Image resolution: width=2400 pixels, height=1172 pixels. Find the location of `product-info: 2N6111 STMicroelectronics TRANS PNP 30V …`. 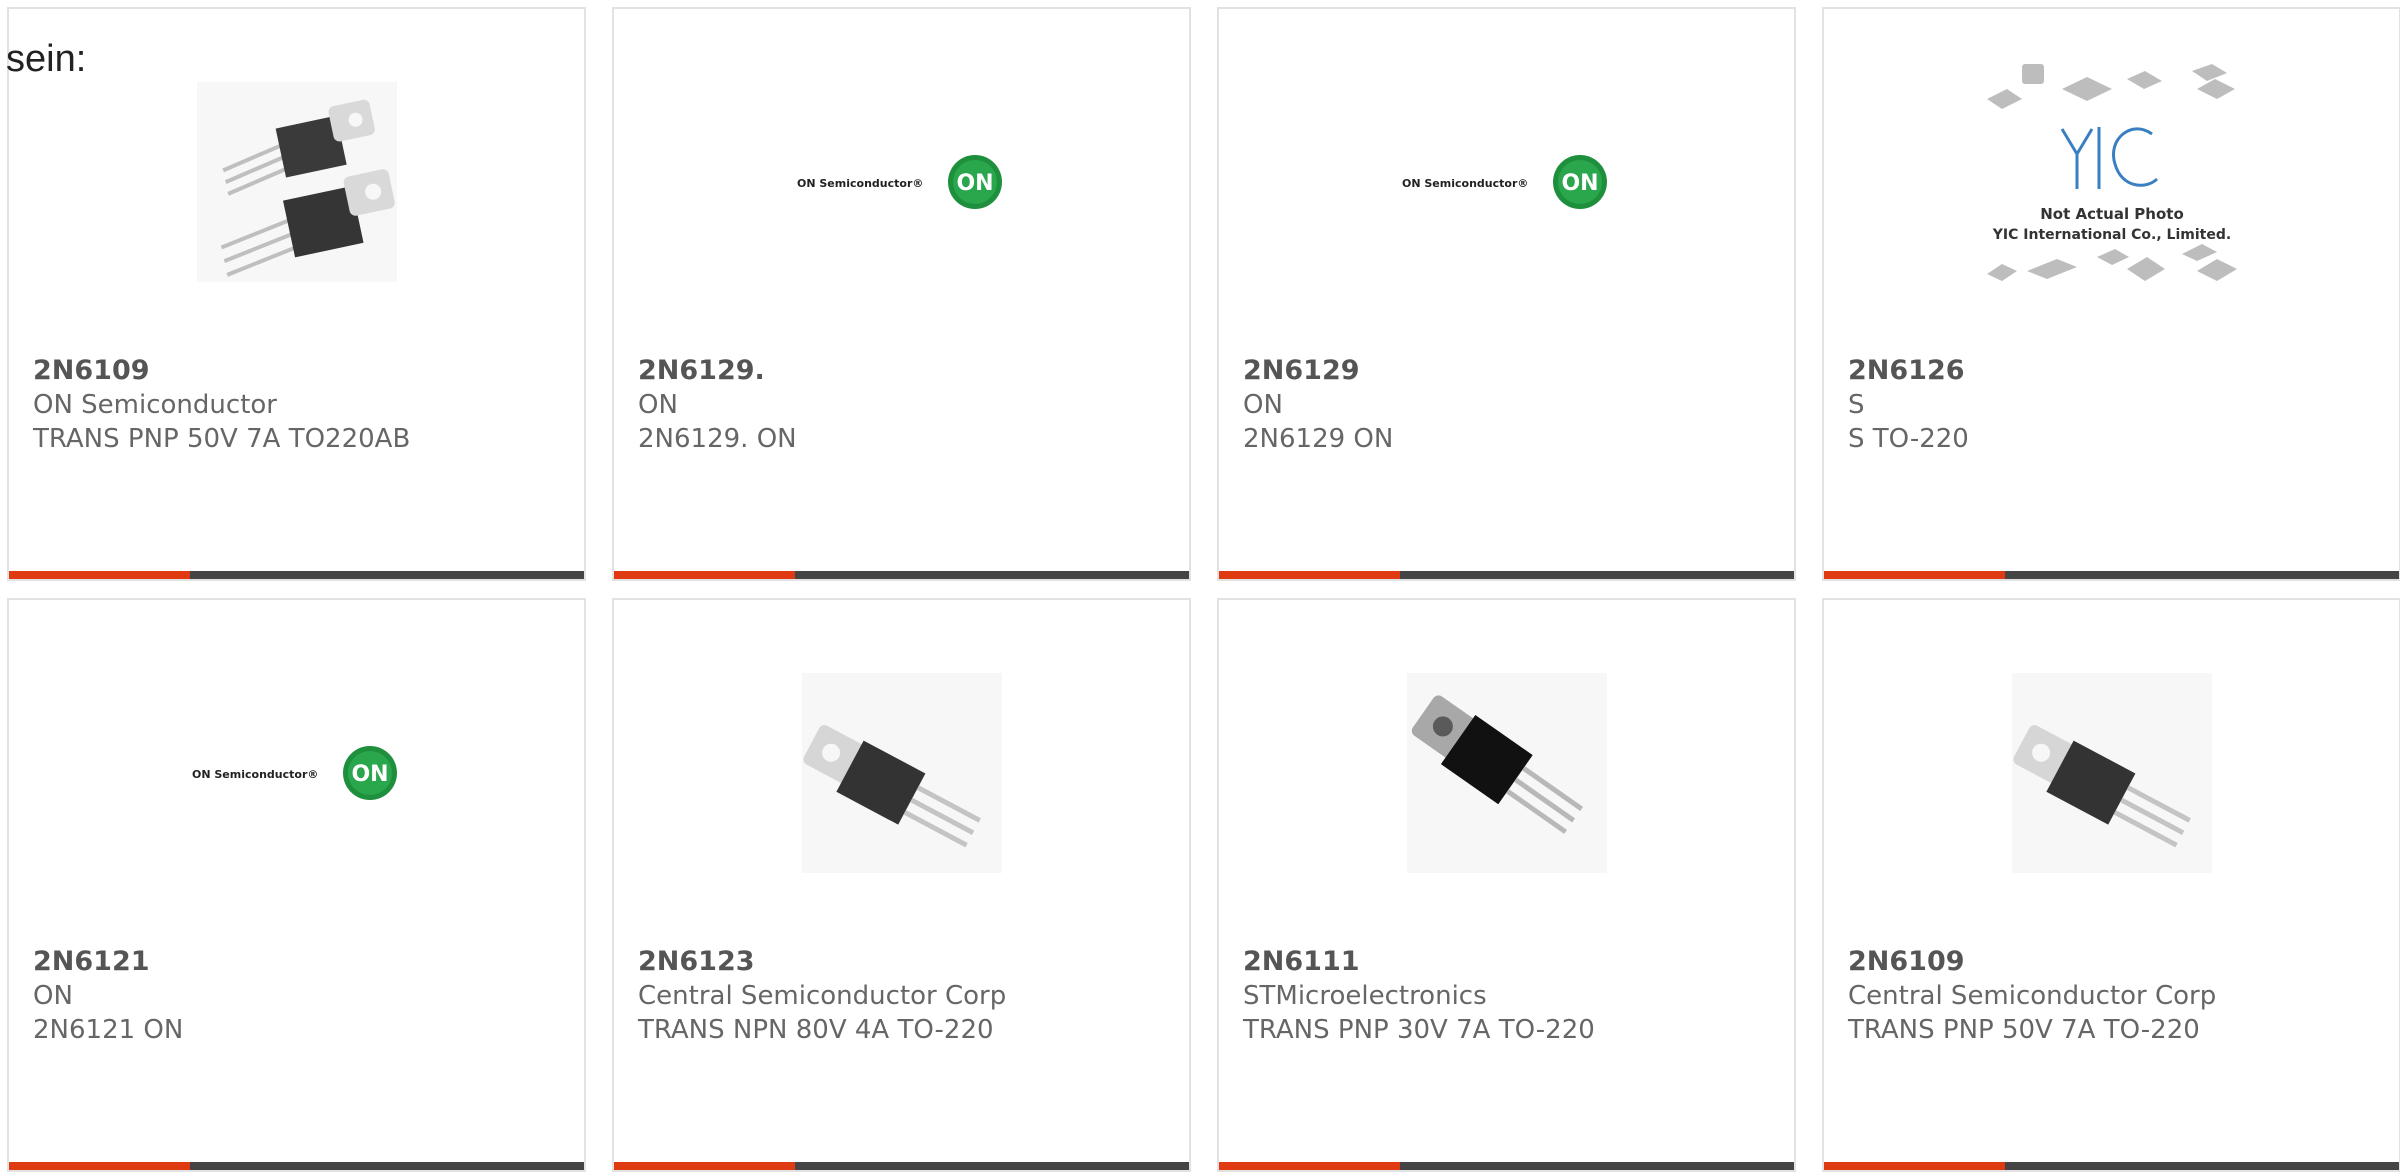

product-info: 2N6111 STMicroelectronics TRANS PNP 30V … is located at coordinates (1512, 996).